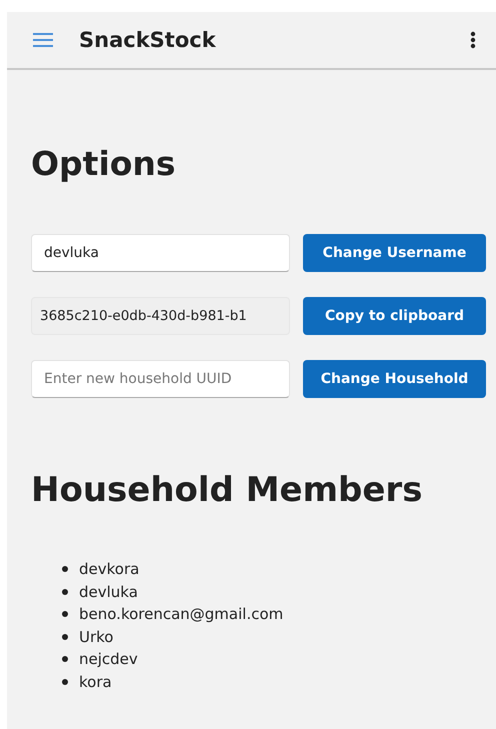  I want to click on action-button: Change Household, so click(394, 379).